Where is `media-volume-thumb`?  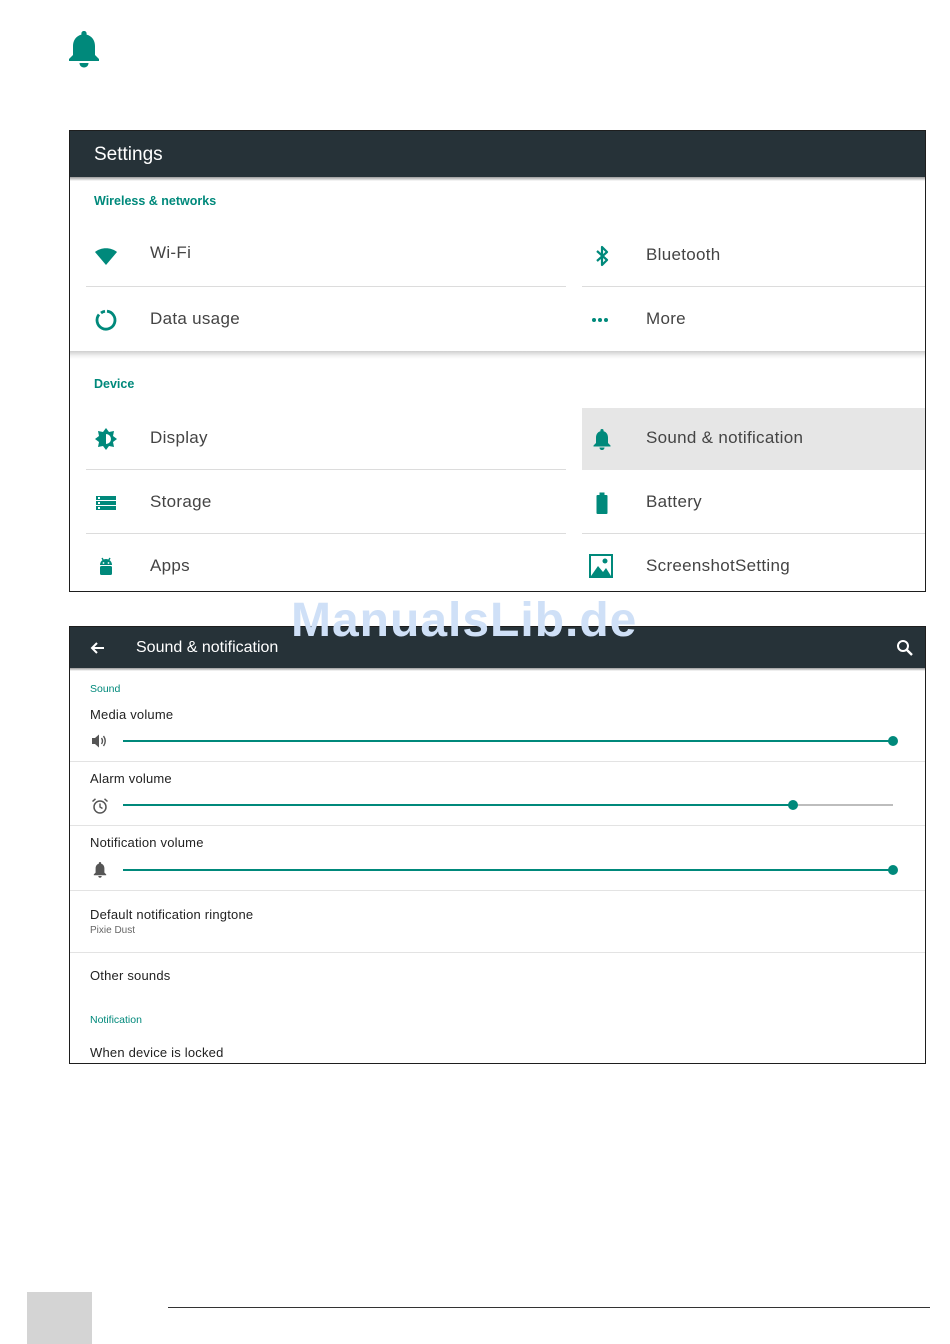 media-volume-thumb is located at coordinates (893, 741).